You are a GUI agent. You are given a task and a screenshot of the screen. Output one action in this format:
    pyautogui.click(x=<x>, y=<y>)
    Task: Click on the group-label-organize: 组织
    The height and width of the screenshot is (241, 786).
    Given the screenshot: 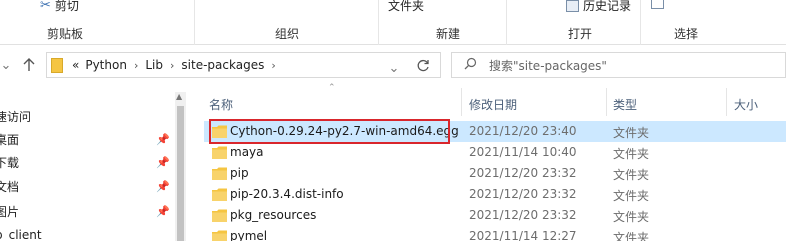 What is the action you would take?
    pyautogui.click(x=287, y=34)
    